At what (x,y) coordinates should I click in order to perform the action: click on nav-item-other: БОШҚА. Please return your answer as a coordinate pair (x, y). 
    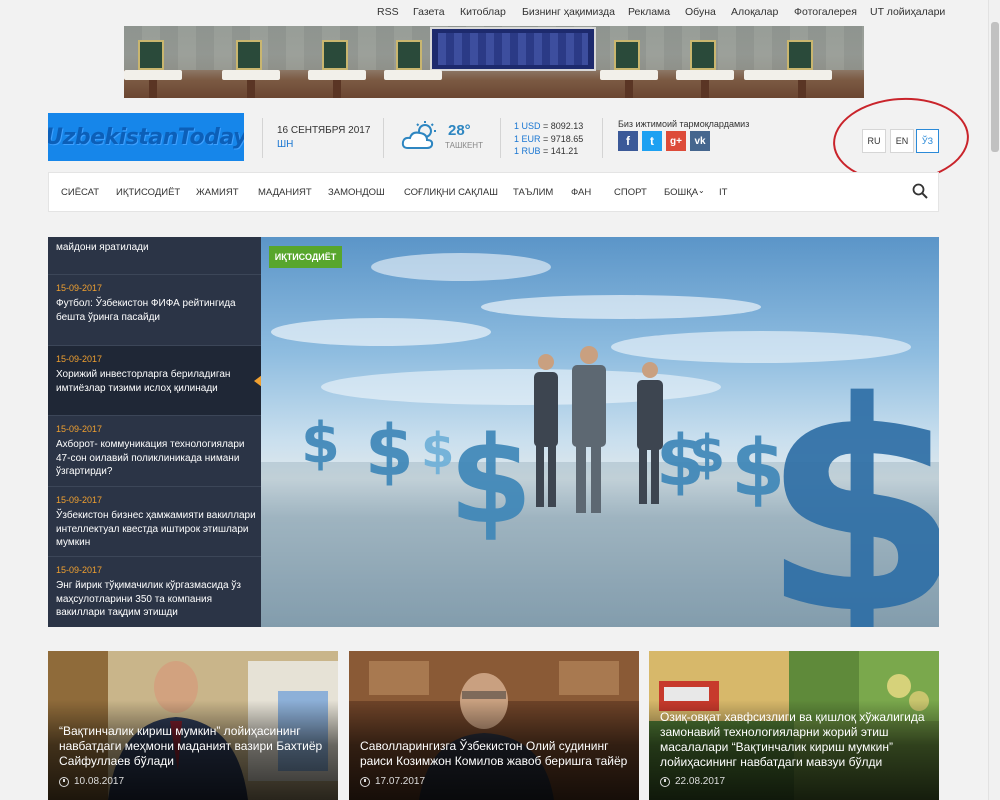
    Looking at the image, I should click on (681, 192).